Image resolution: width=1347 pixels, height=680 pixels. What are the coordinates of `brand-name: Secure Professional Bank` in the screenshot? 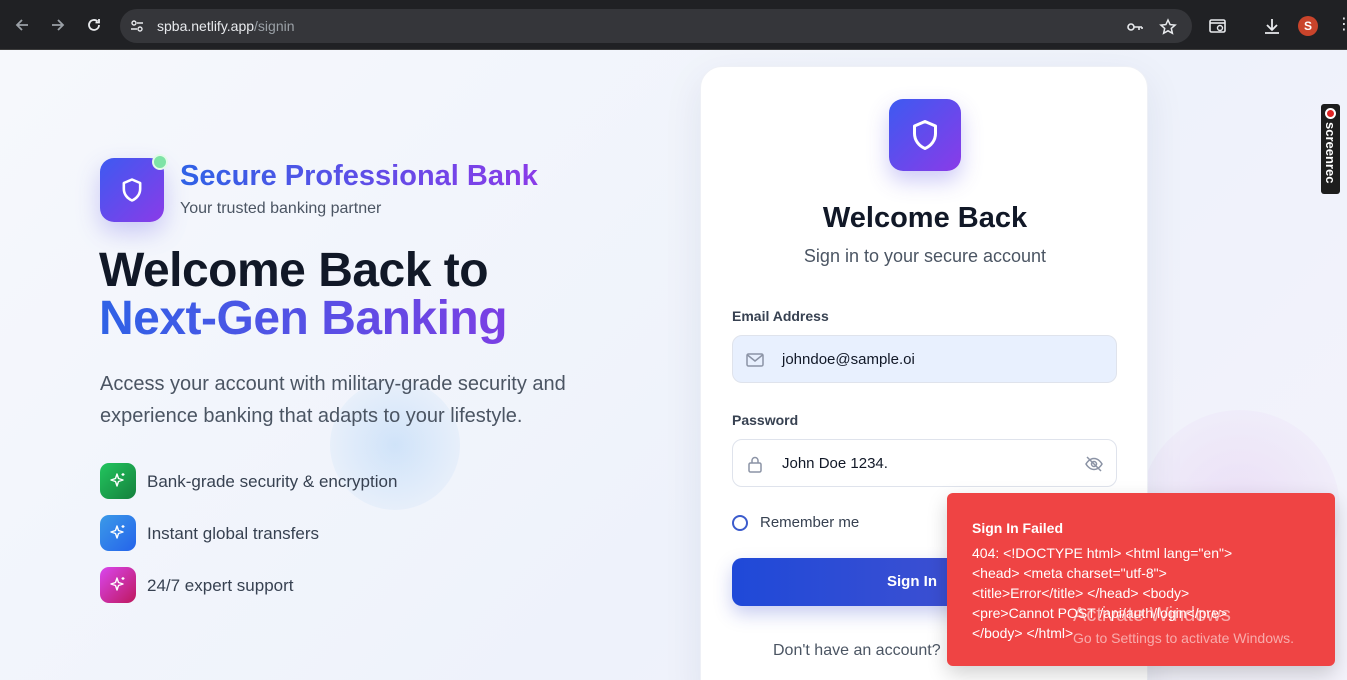 It's located at (359, 176).